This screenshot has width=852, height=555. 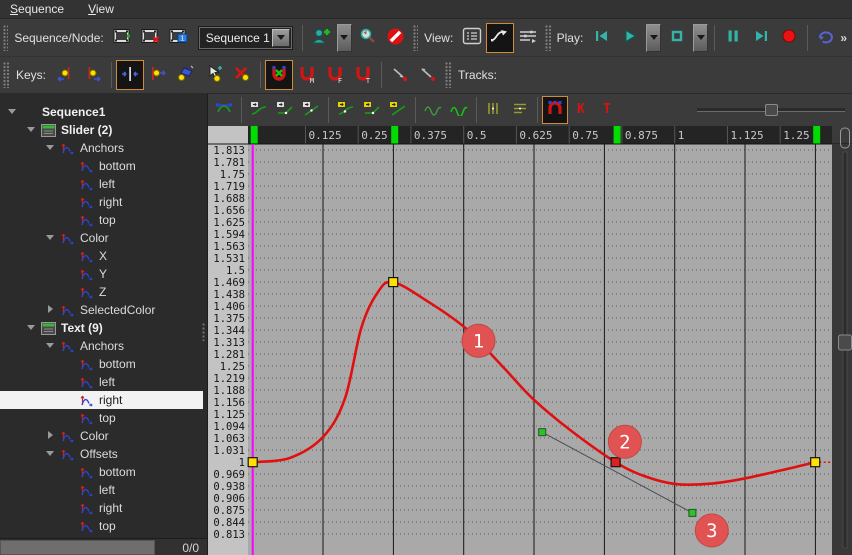 What do you see at coordinates (123, 38) in the screenshot?
I see `add-sequence-button` at bounding box center [123, 38].